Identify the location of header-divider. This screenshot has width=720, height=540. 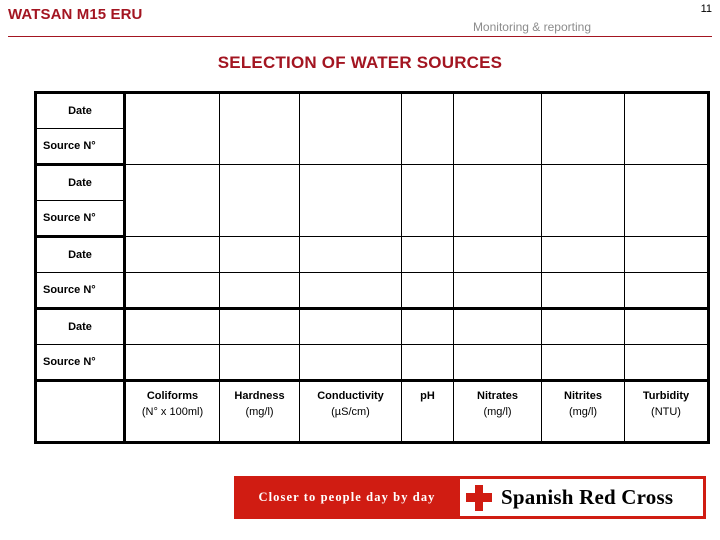
(360, 36).